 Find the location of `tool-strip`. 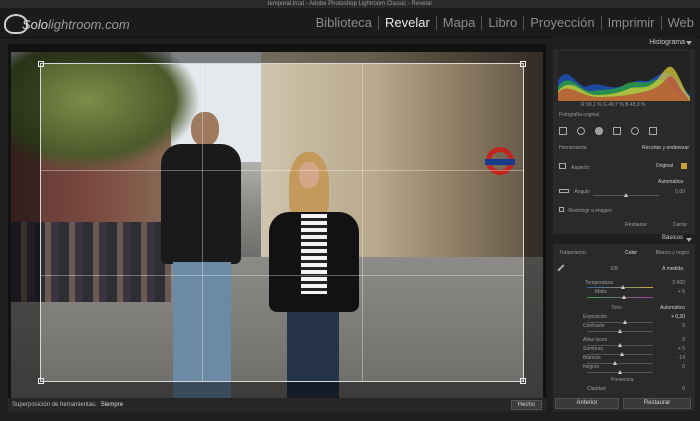

tool-strip is located at coordinates (624, 131).